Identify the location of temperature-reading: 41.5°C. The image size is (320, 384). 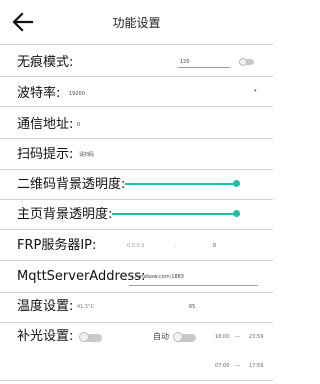
(86, 307).